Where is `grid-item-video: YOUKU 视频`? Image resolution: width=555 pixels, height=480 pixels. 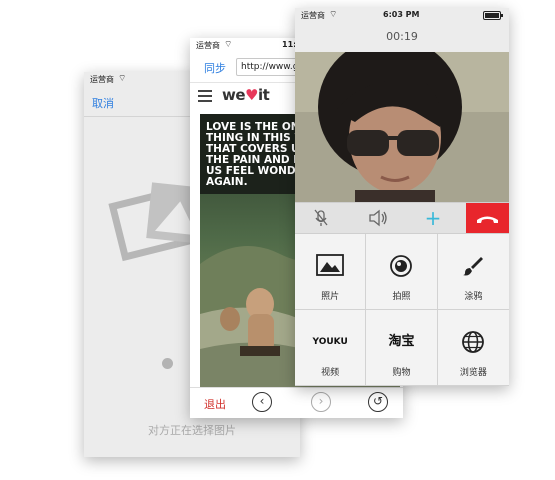
grid-item-video: YOUKU 视频 is located at coordinates (331, 348).